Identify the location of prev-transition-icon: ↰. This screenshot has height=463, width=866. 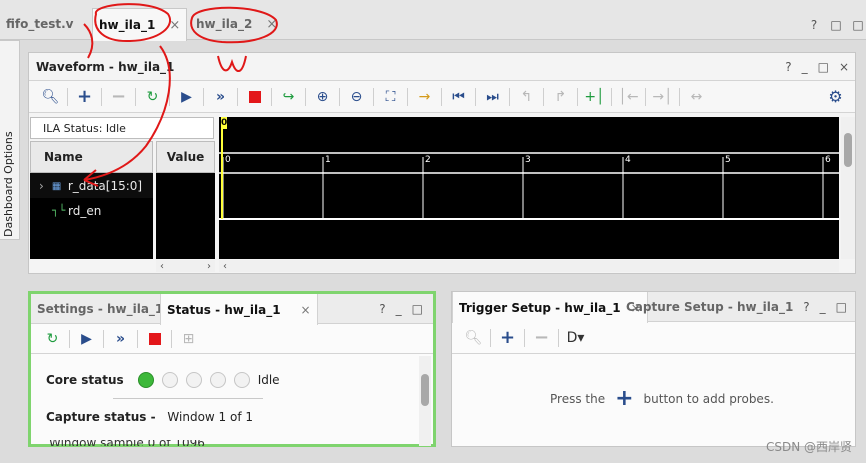
(526, 97).